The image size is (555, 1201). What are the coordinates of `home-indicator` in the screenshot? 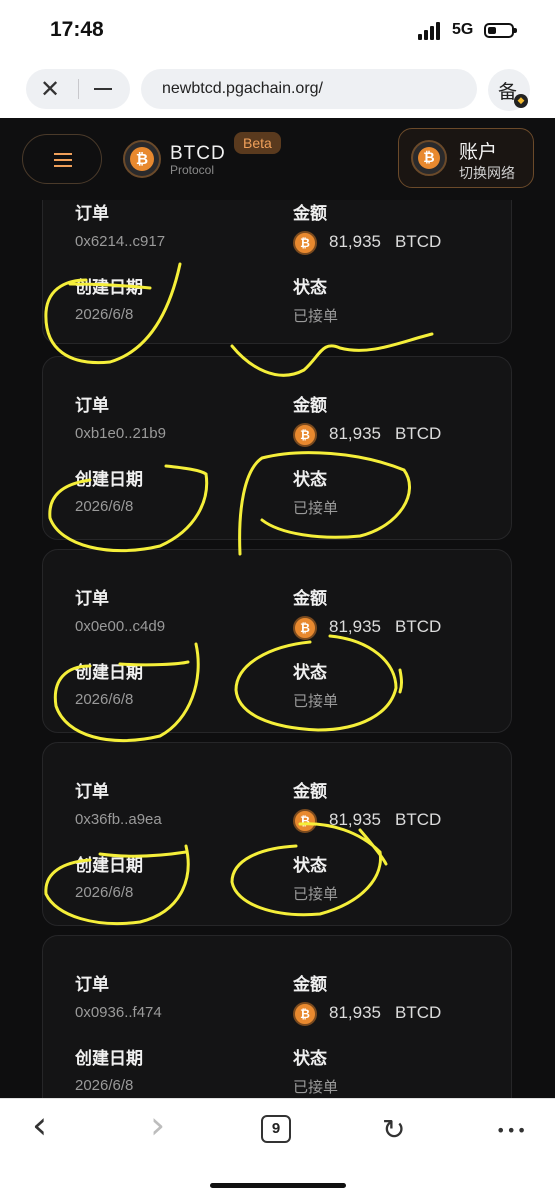 It's located at (278, 1185).